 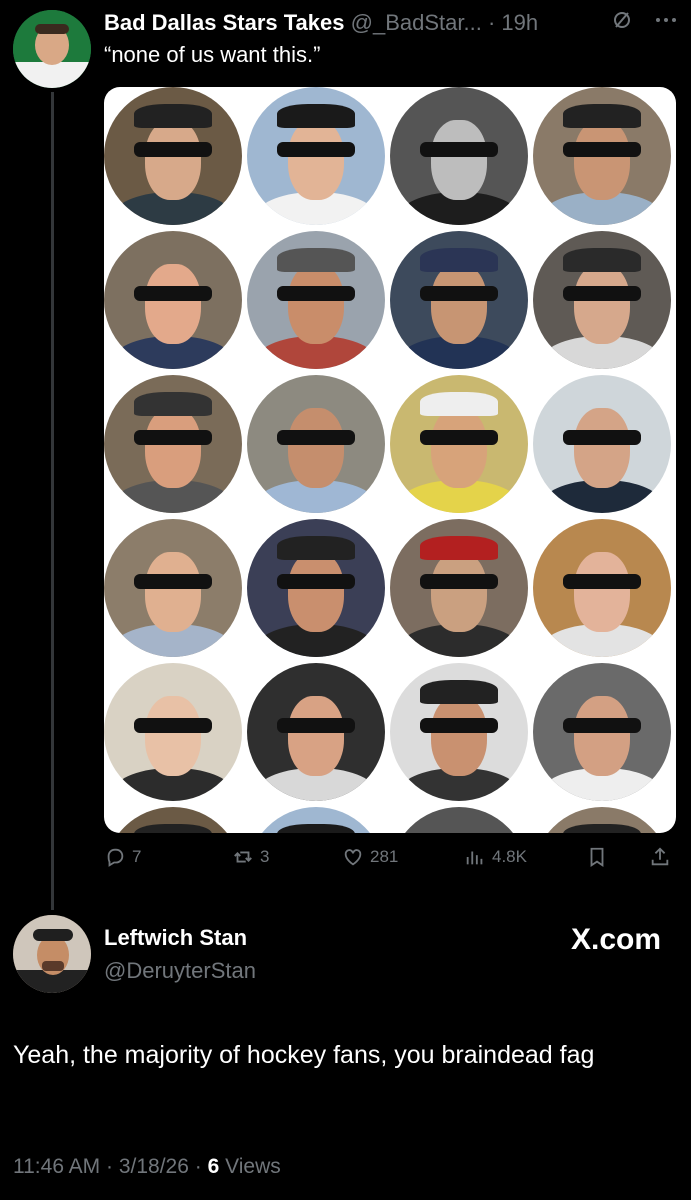 What do you see at coordinates (253, 1166) in the screenshot?
I see `reply-views-label: Views` at bounding box center [253, 1166].